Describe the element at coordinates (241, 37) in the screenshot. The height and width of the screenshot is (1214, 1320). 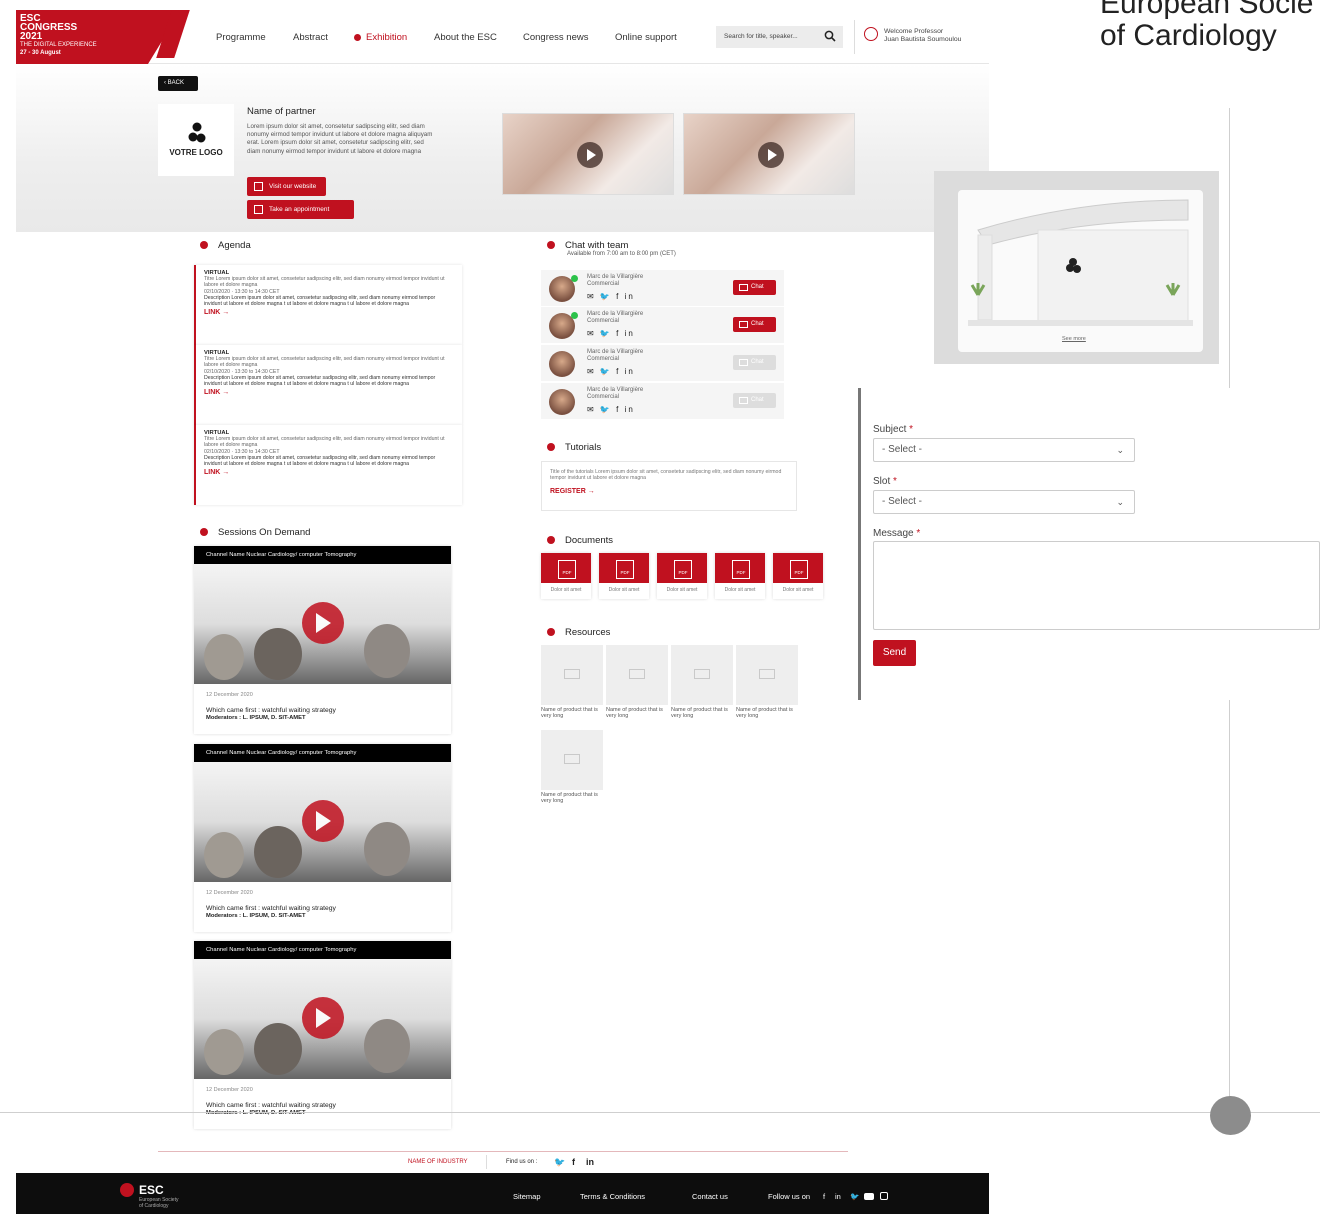
I see `nav-programme: Programme` at that location.